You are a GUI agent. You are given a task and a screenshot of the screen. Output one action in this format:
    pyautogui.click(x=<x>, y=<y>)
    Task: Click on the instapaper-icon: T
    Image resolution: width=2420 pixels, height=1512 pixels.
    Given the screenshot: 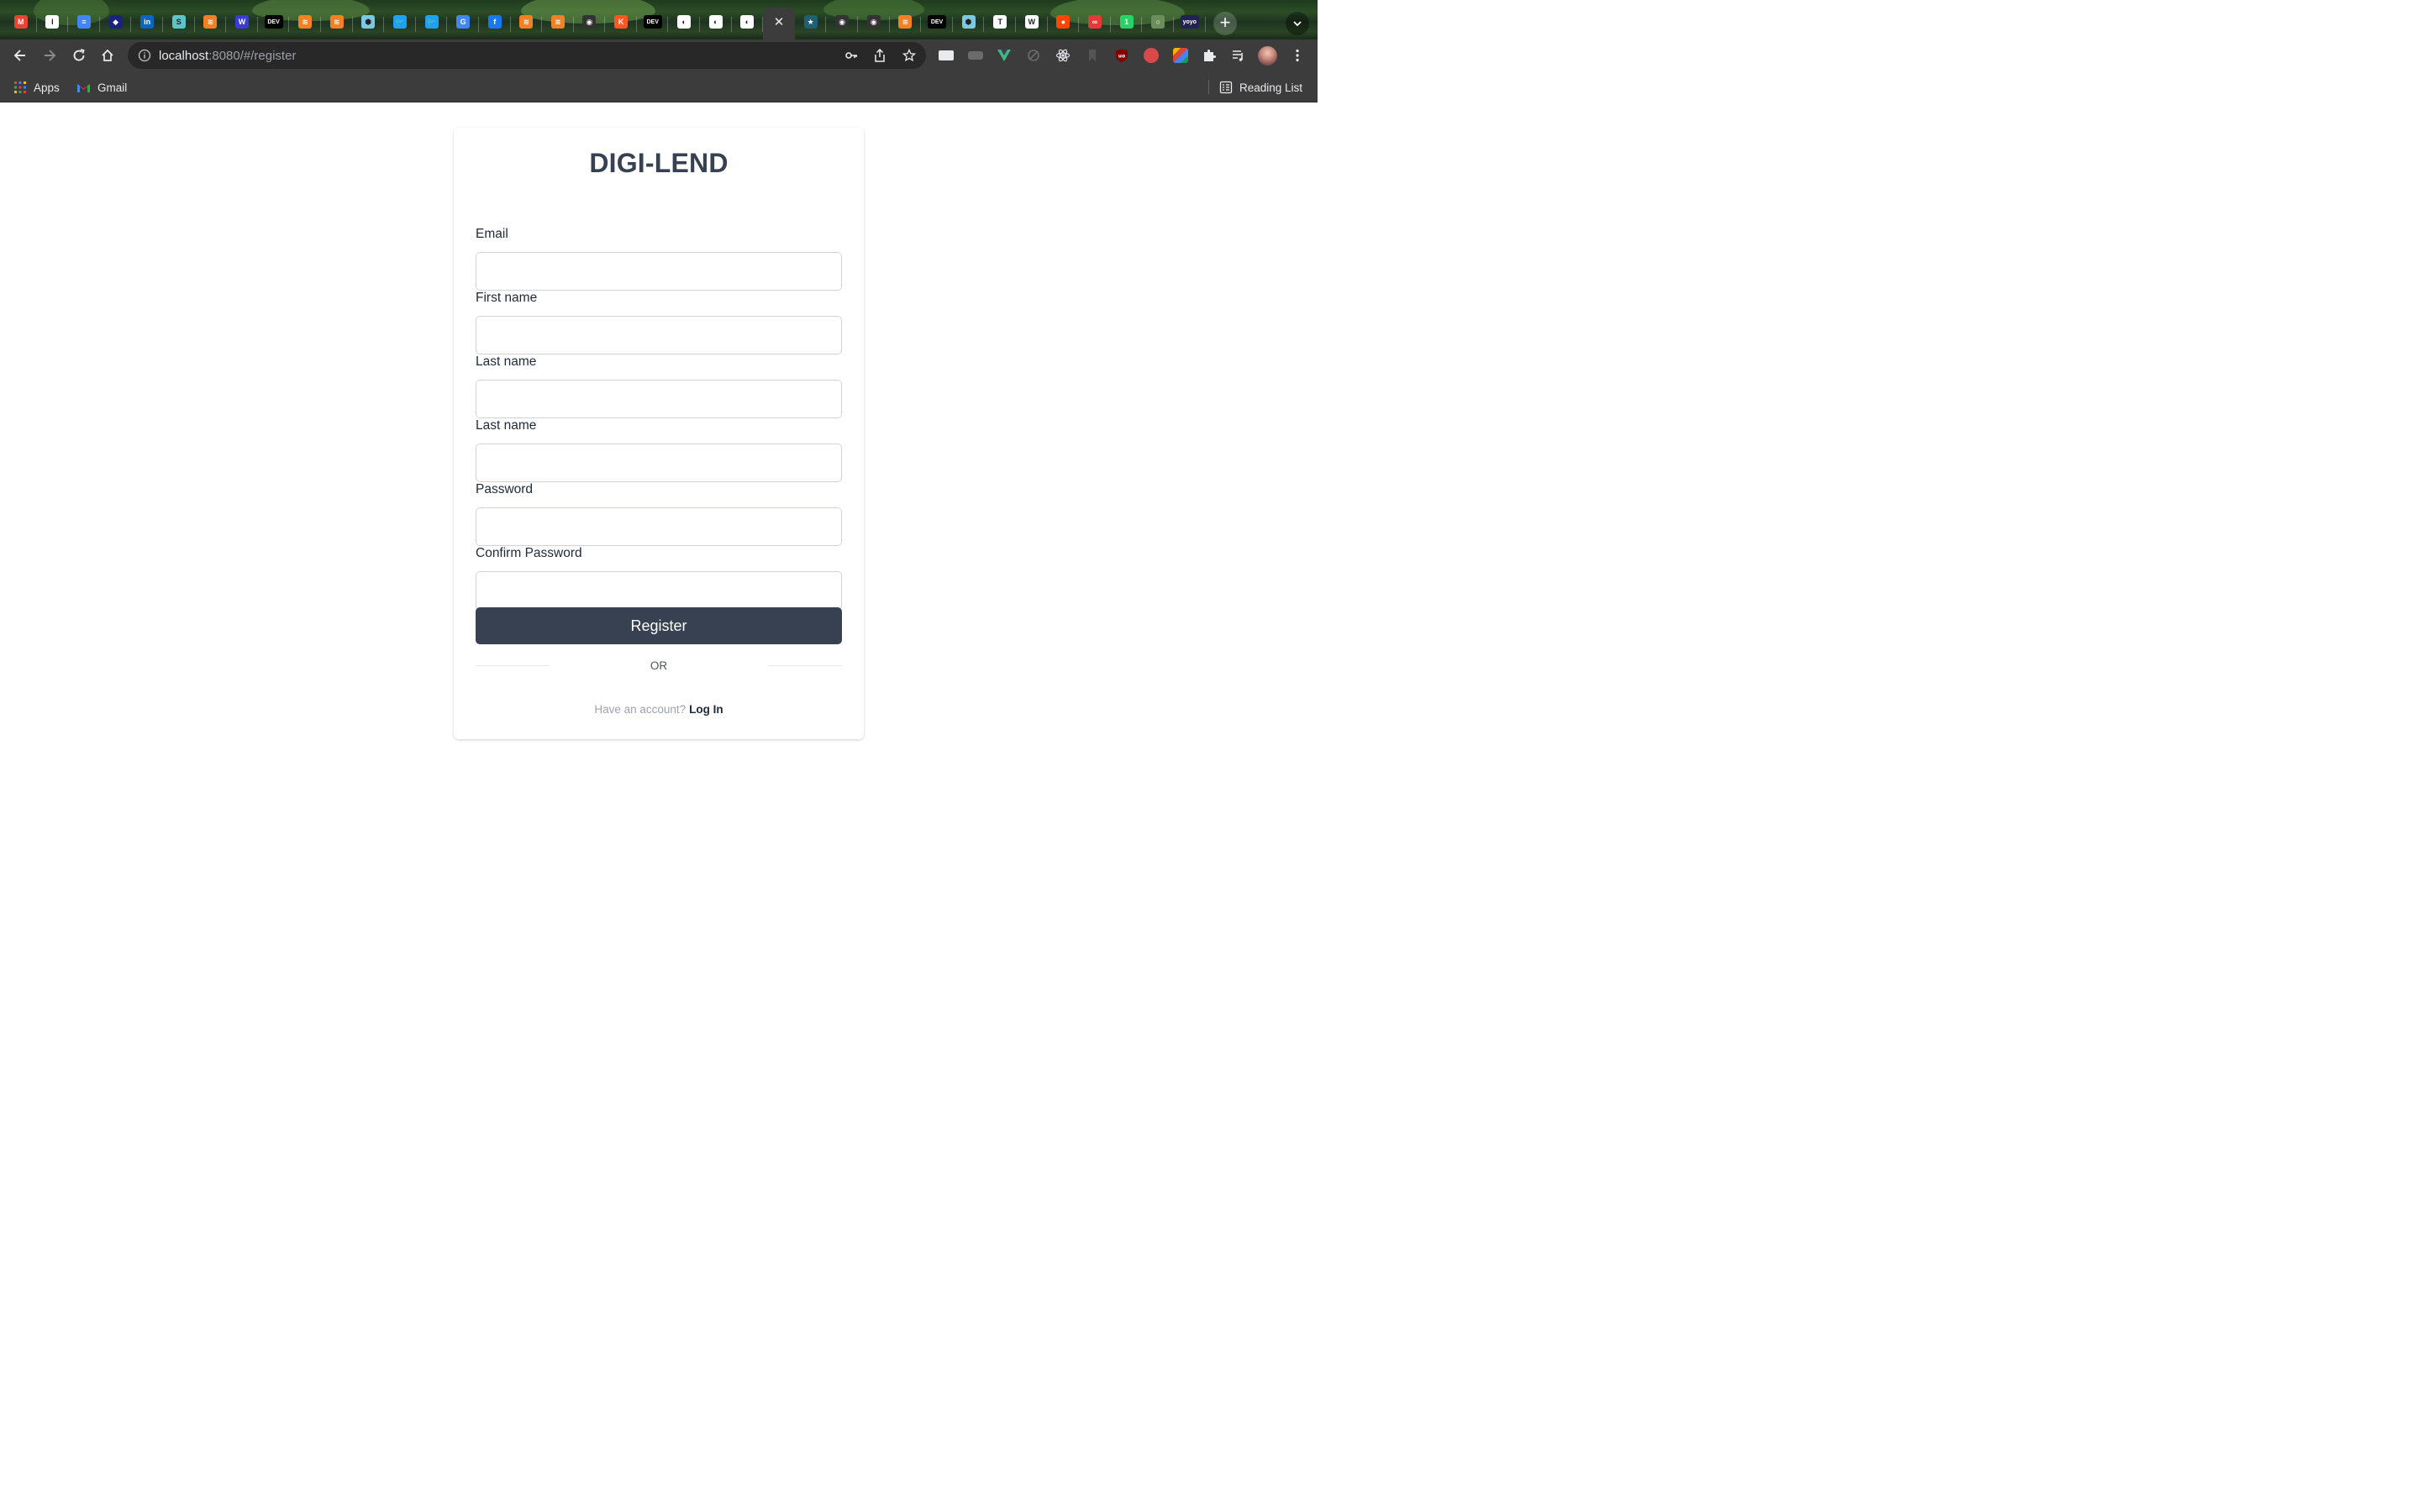 What is the action you would take?
    pyautogui.click(x=1000, y=22)
    